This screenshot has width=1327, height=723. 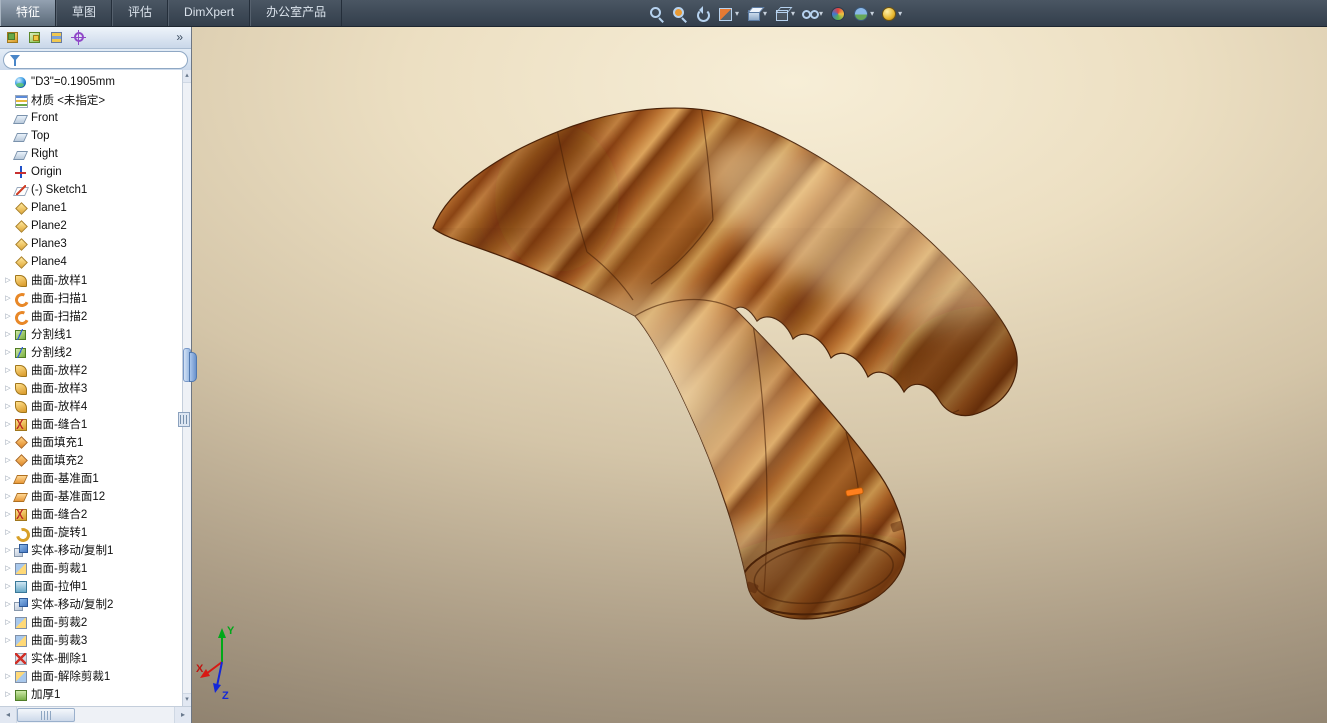 What do you see at coordinates (59, 389) in the screenshot?
I see `tree-item-label: 曲面-放样3` at bounding box center [59, 389].